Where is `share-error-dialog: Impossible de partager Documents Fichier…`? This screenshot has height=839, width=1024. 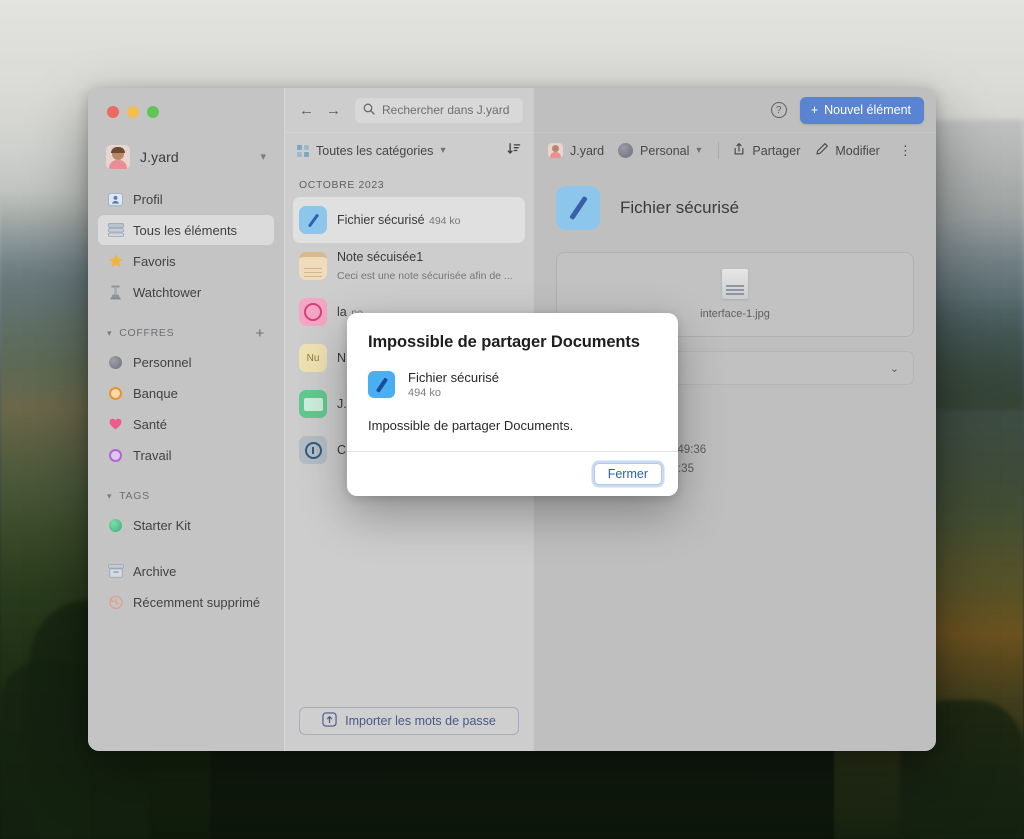
share-error-dialog: Impossible de partager Documents Fichier… is located at coordinates (512, 404).